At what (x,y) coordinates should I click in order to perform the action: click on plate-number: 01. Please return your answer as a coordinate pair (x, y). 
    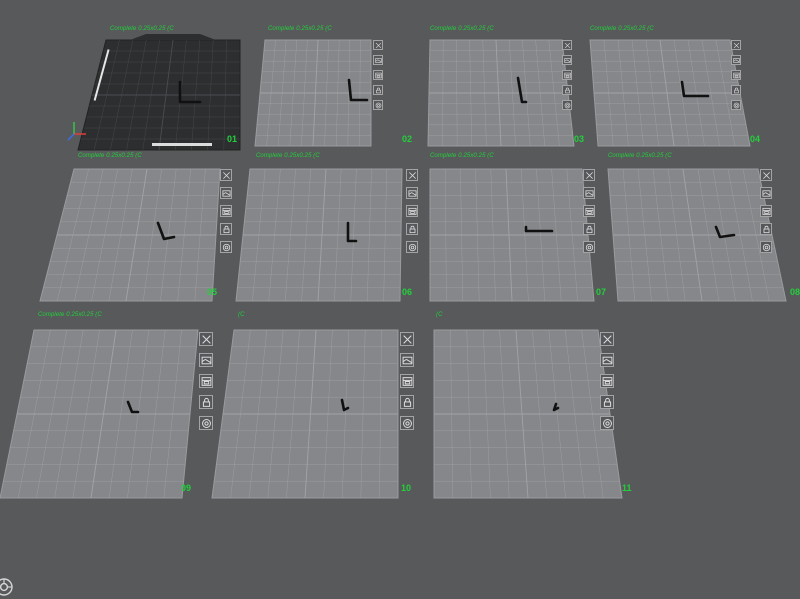
    Looking at the image, I should click on (232, 139).